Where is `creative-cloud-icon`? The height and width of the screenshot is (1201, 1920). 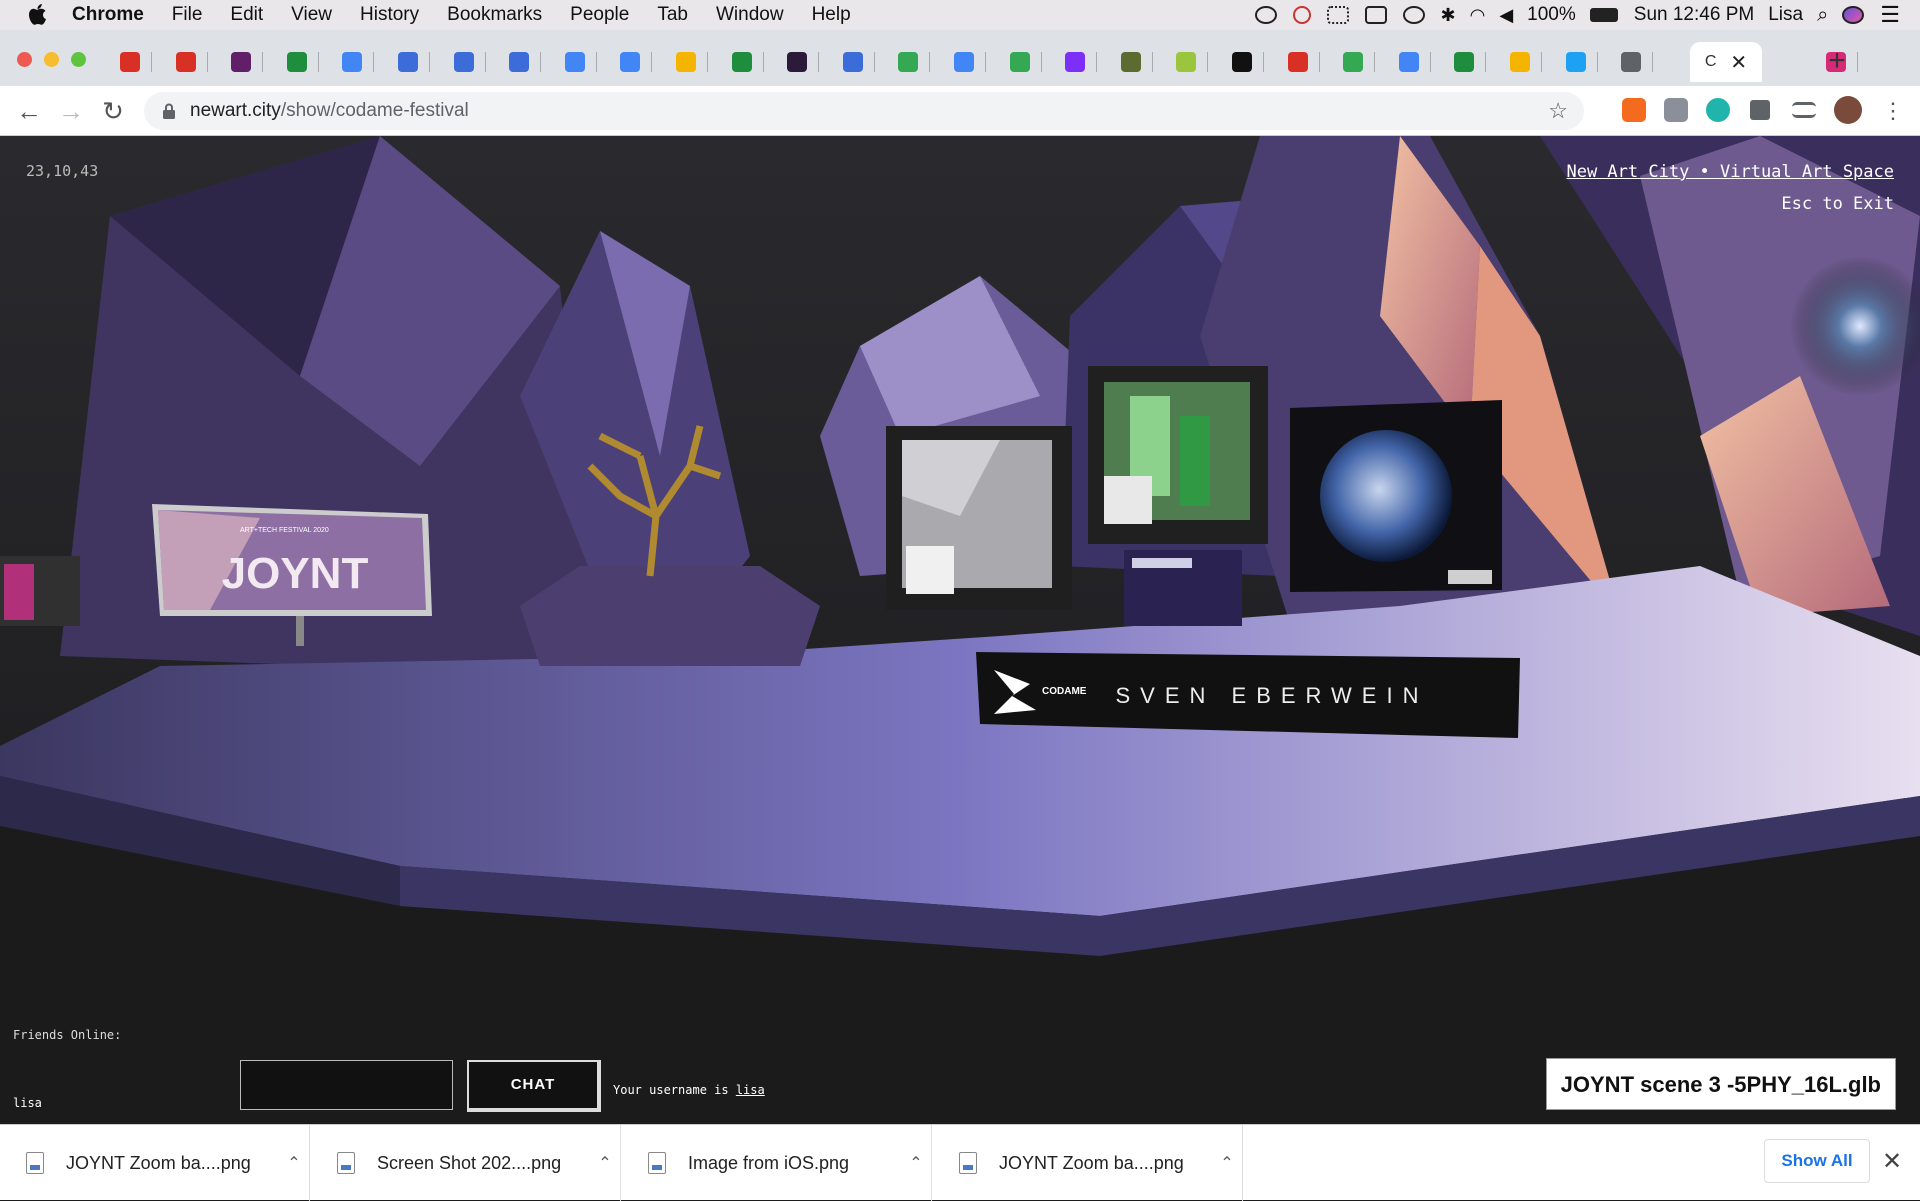
creative-cloud-icon is located at coordinates (1265, 15).